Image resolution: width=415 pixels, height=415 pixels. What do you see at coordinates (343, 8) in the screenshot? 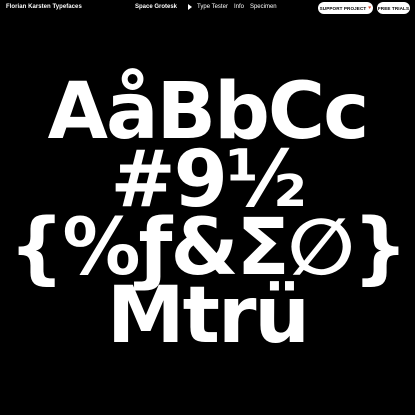
I see `support-project-label: SUPPORT PROJECT` at bounding box center [343, 8].